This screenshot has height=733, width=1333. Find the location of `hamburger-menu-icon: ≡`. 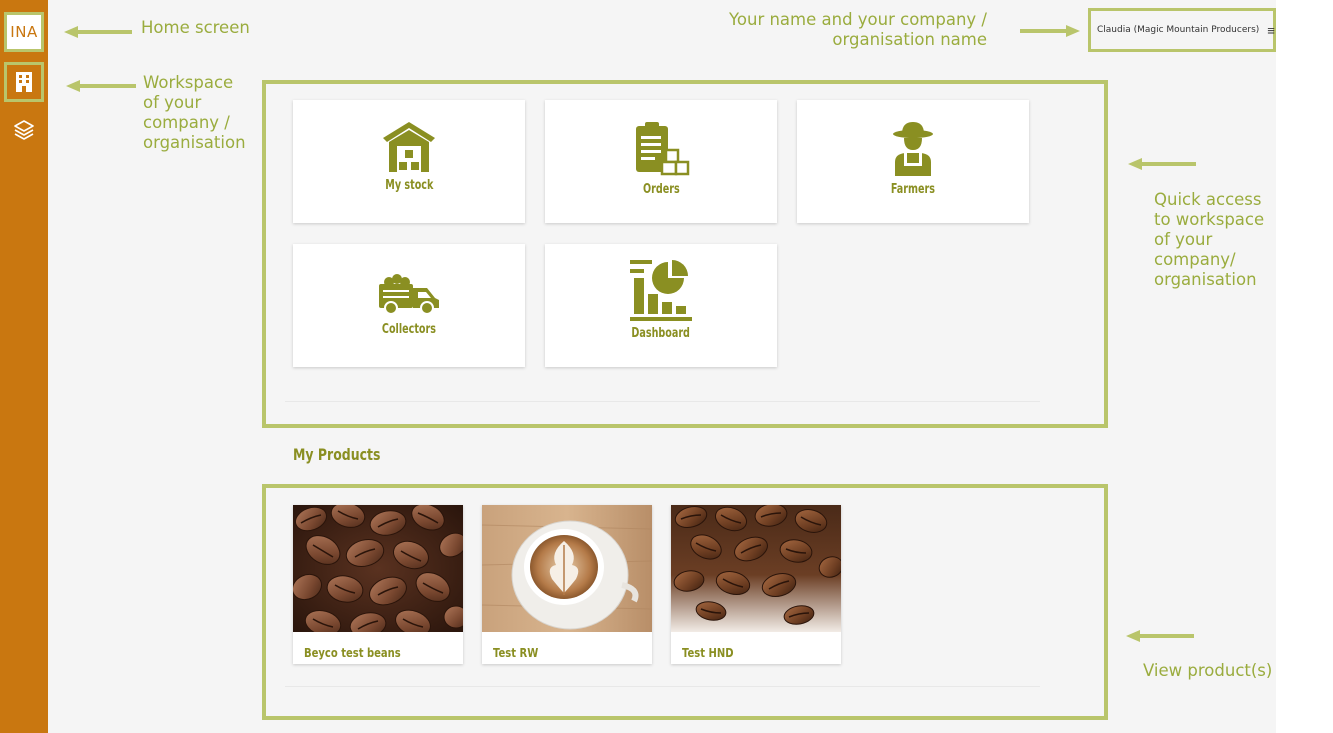

hamburger-menu-icon: ≡ is located at coordinates (1271, 30).